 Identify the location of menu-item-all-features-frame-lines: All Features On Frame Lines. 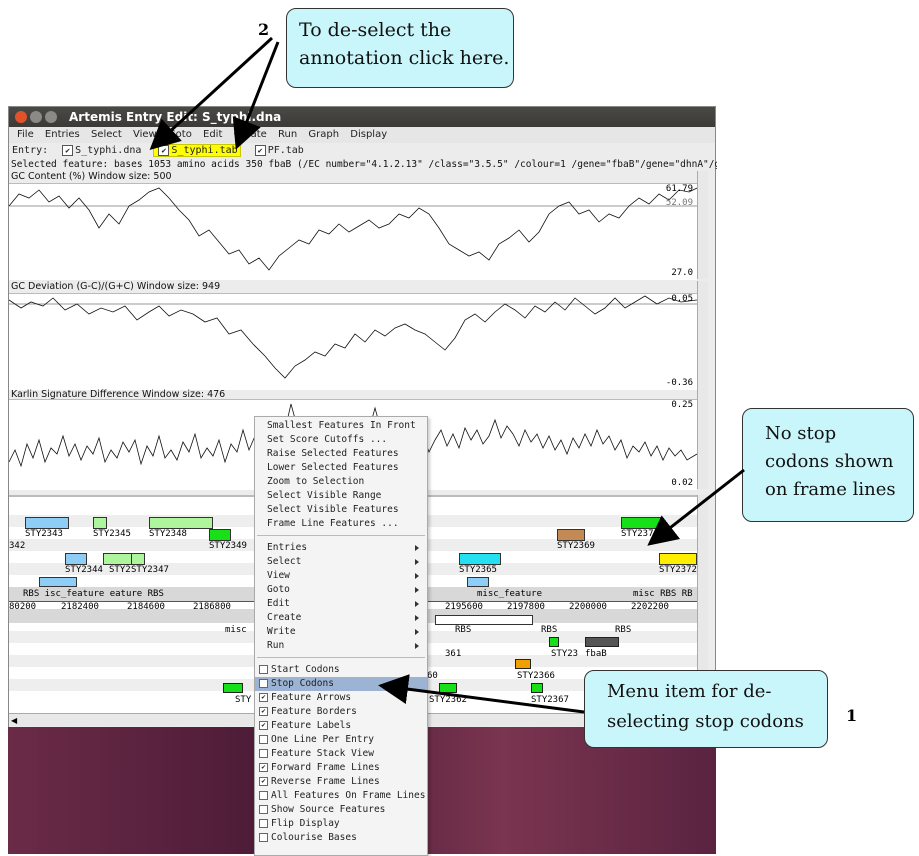
(341, 796).